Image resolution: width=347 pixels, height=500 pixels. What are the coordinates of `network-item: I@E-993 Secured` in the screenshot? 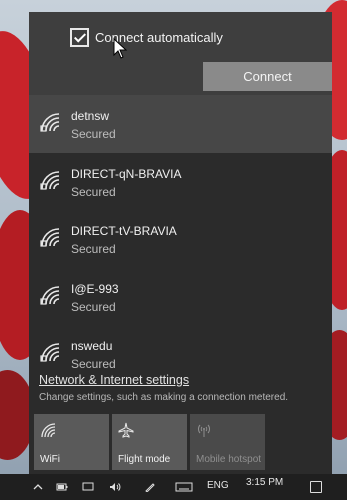 It's located at (180, 297).